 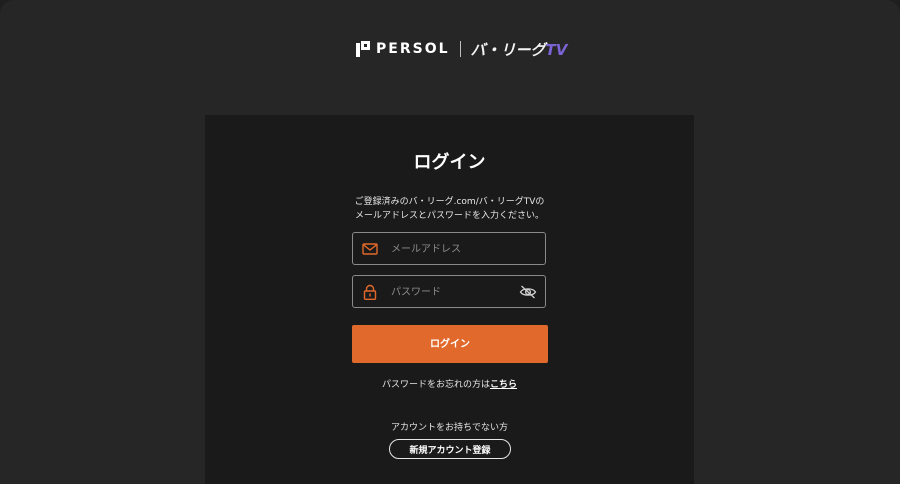 I want to click on tv-logo-text: TV, so click(x=556, y=49).